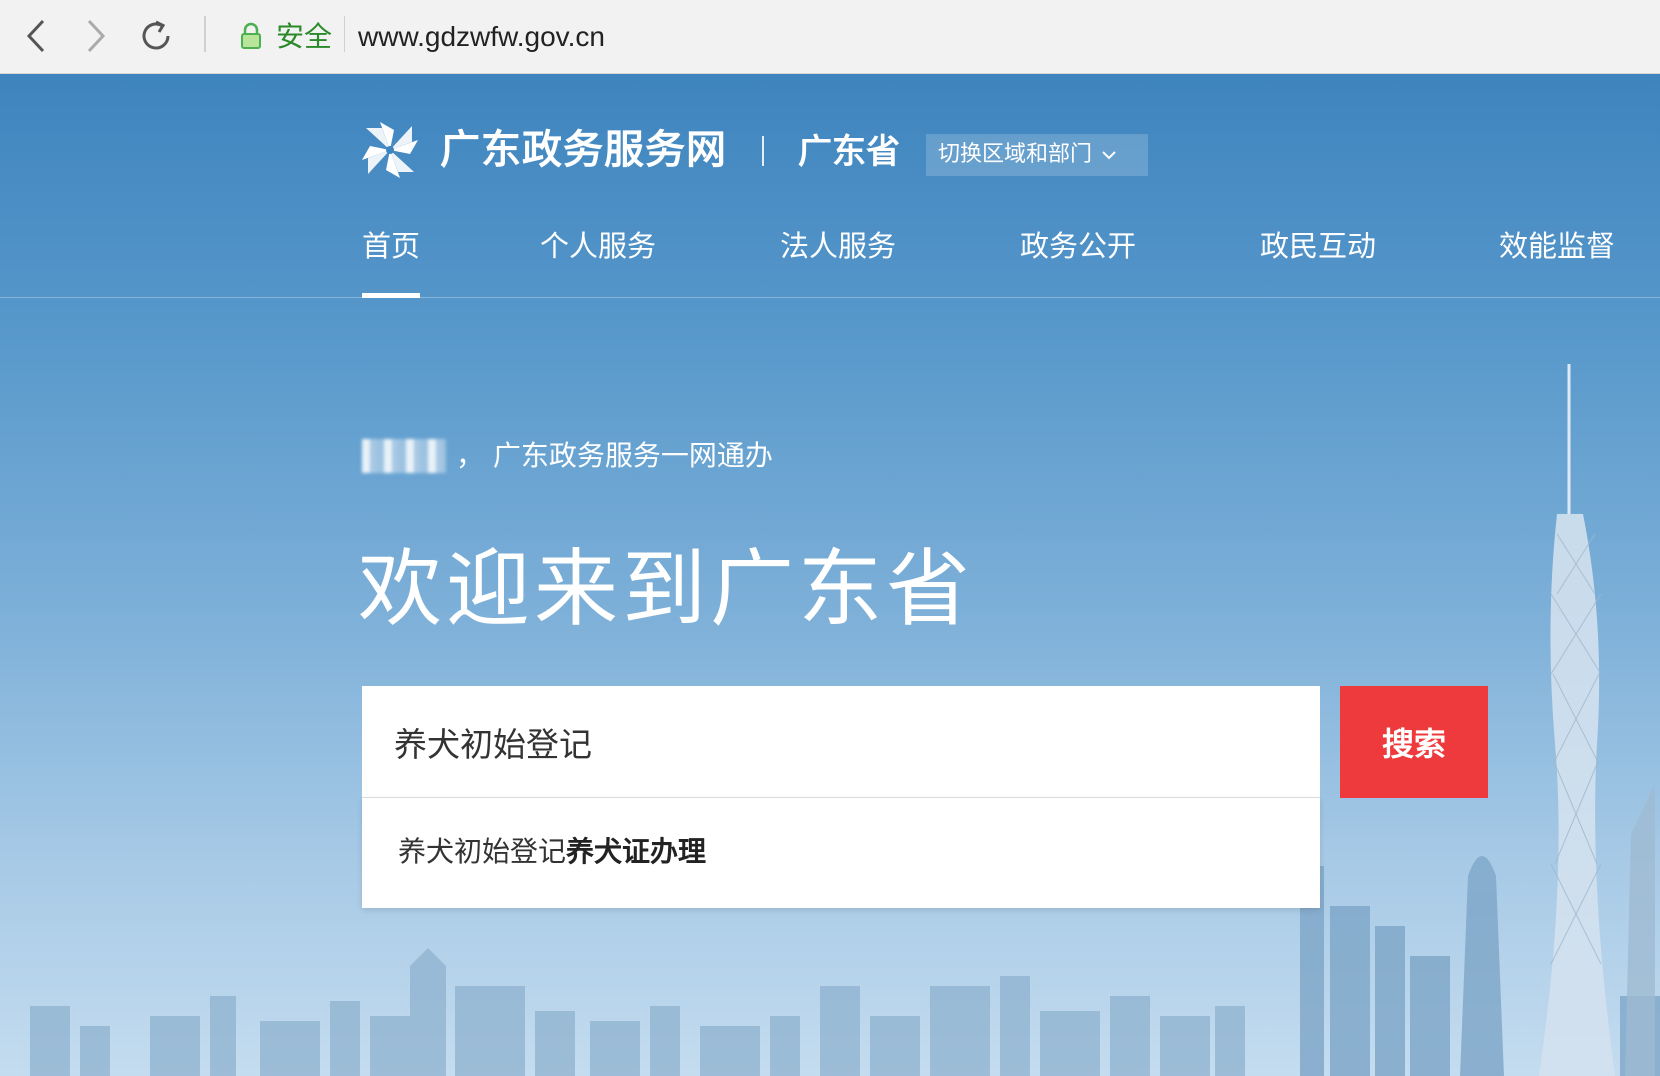 This screenshot has width=1660, height=1076. Describe the element at coordinates (830, 37) in the screenshot. I see `browser-toolbar: 安全 www.gdzwfw.gov.cn` at that location.